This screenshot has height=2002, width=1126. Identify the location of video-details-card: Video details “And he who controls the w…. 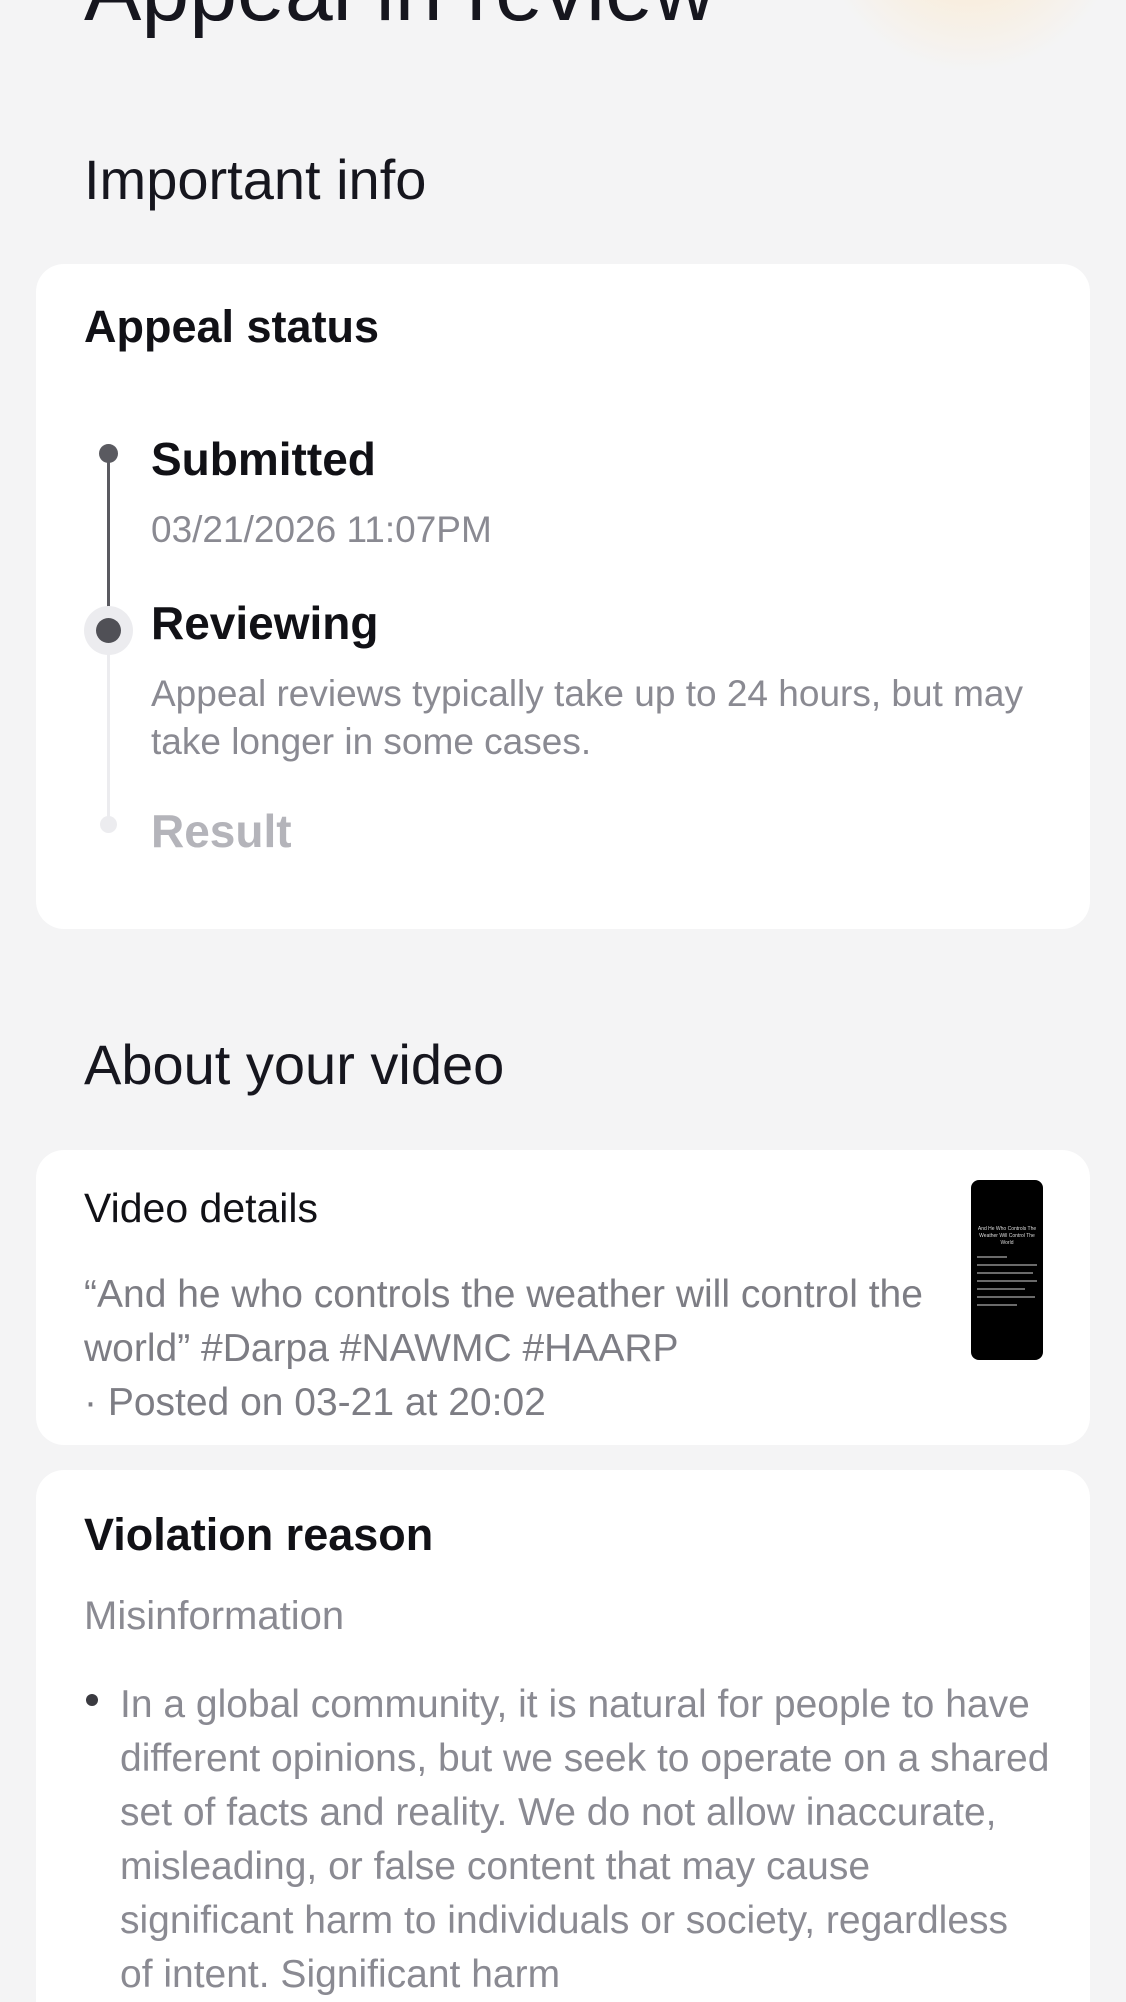
(563, 1297).